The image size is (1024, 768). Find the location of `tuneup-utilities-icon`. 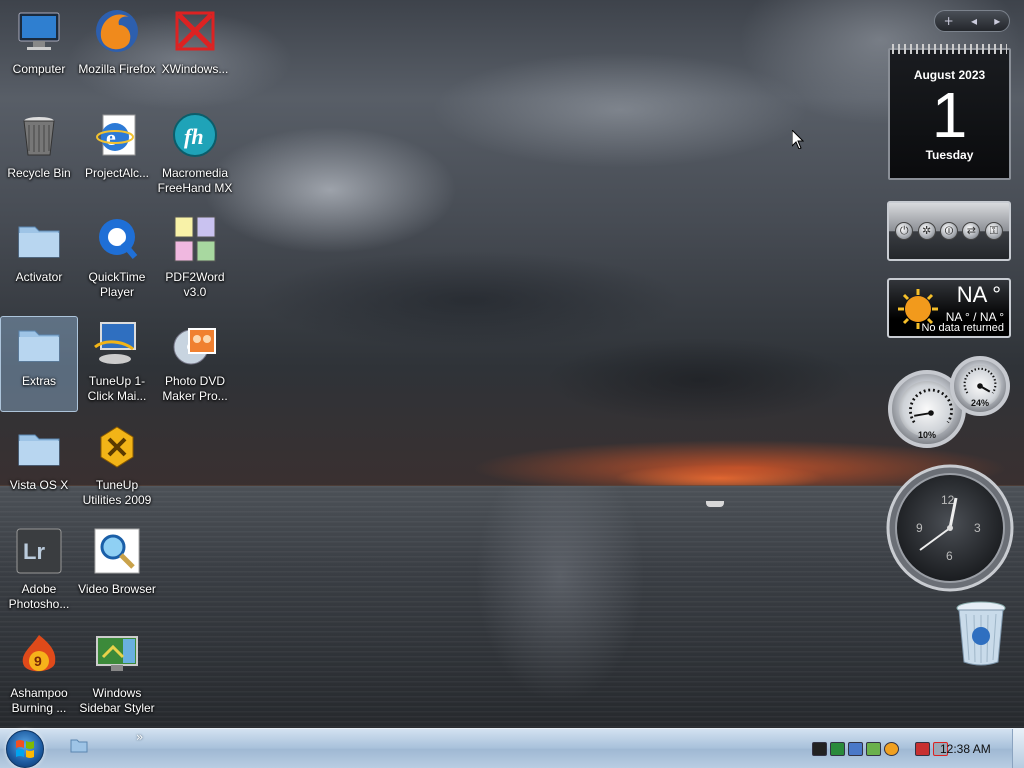

tuneup-utilities-icon is located at coordinates (117, 447).